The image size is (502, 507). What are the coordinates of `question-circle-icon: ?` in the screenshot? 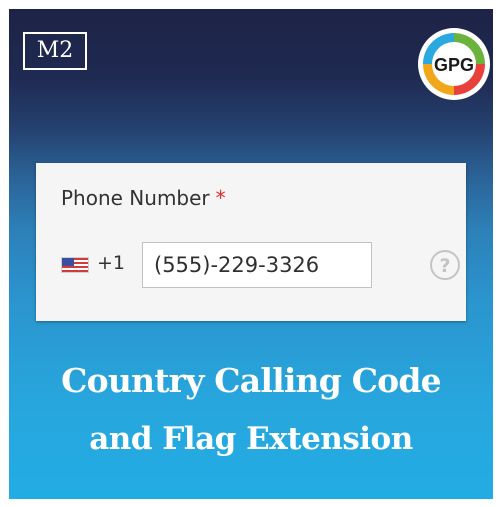 It's located at (445, 265).